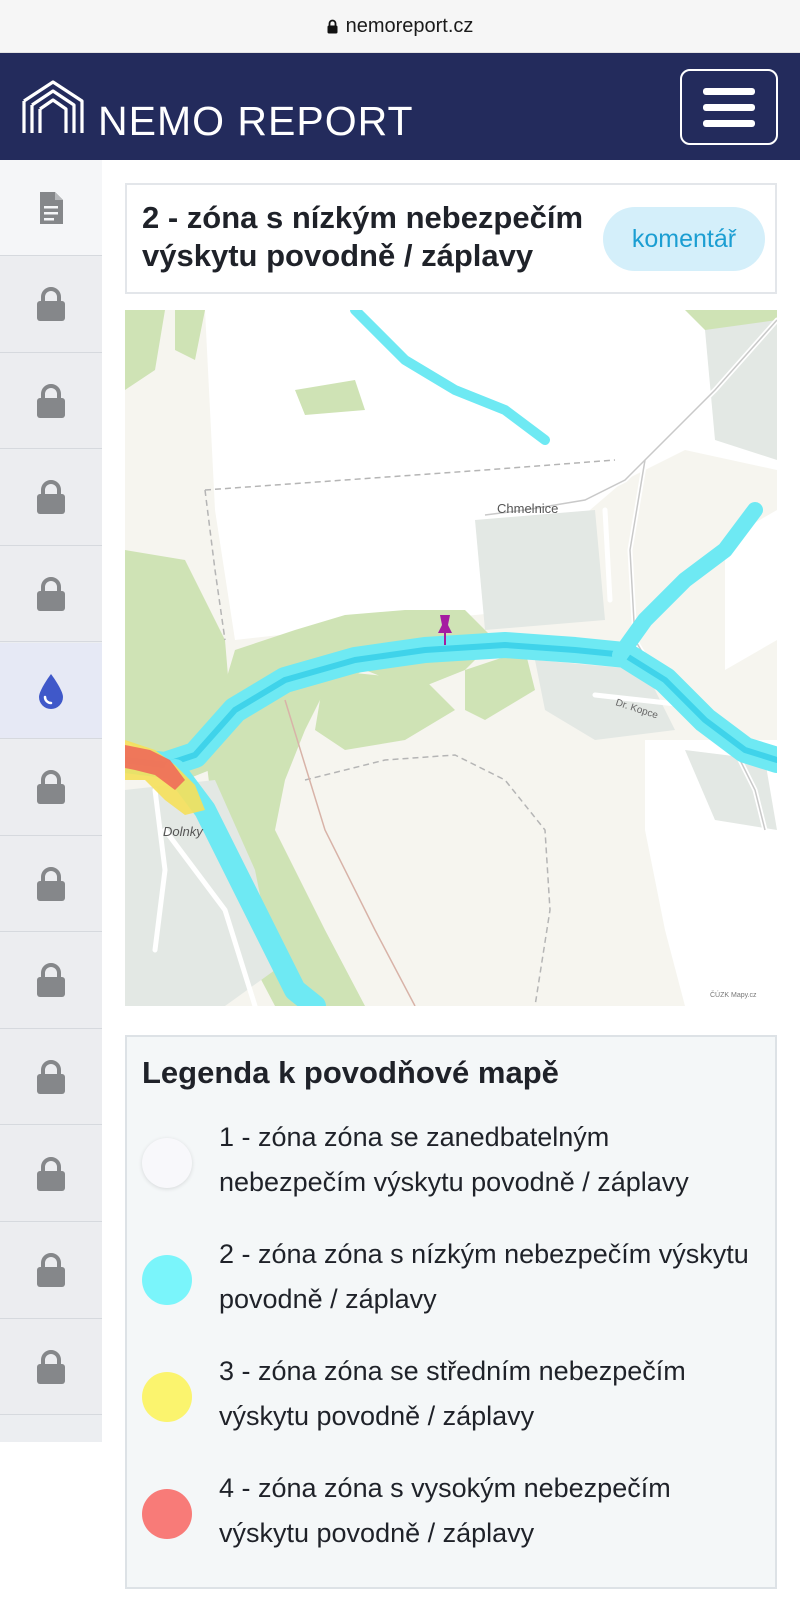  Describe the element at coordinates (733, 994) in the screenshot. I see `map-attribution: ČÚZK Mapy.cz` at that location.